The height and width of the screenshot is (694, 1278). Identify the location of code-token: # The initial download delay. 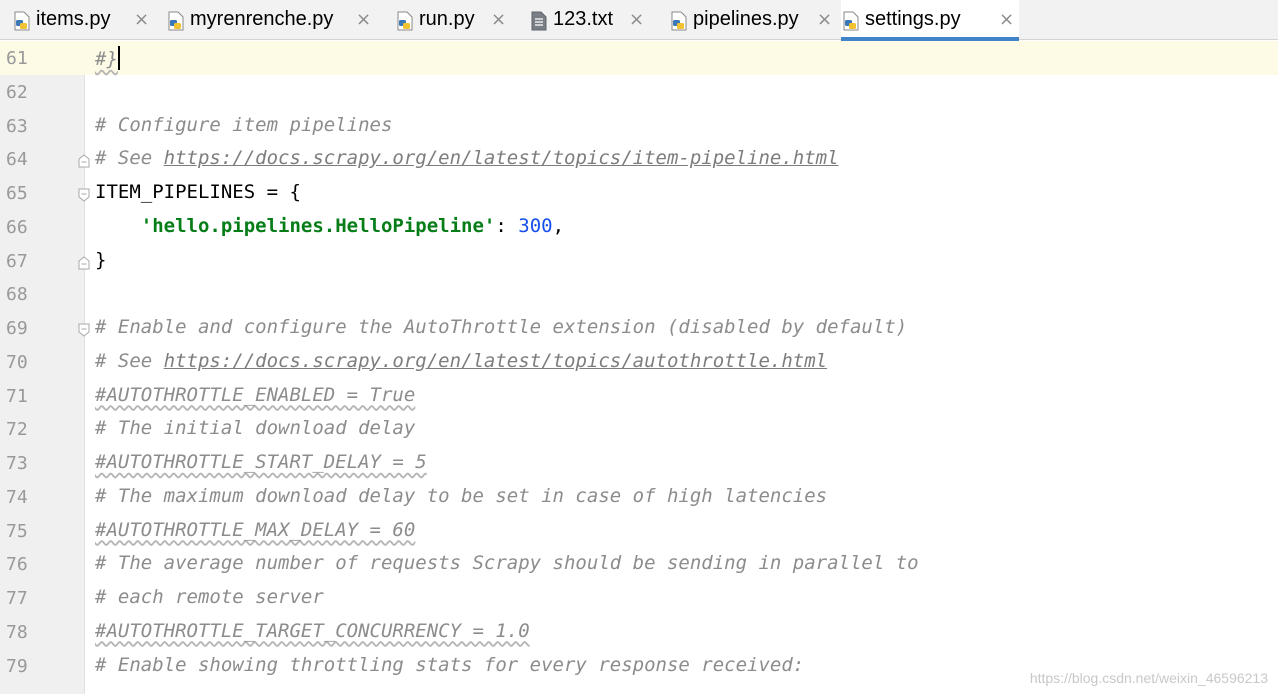
(255, 428).